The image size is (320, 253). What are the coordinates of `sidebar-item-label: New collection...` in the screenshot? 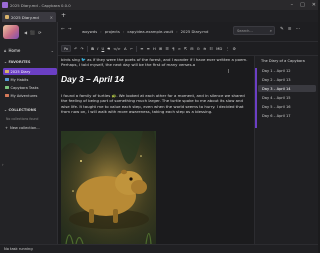 It's located at (25, 127).